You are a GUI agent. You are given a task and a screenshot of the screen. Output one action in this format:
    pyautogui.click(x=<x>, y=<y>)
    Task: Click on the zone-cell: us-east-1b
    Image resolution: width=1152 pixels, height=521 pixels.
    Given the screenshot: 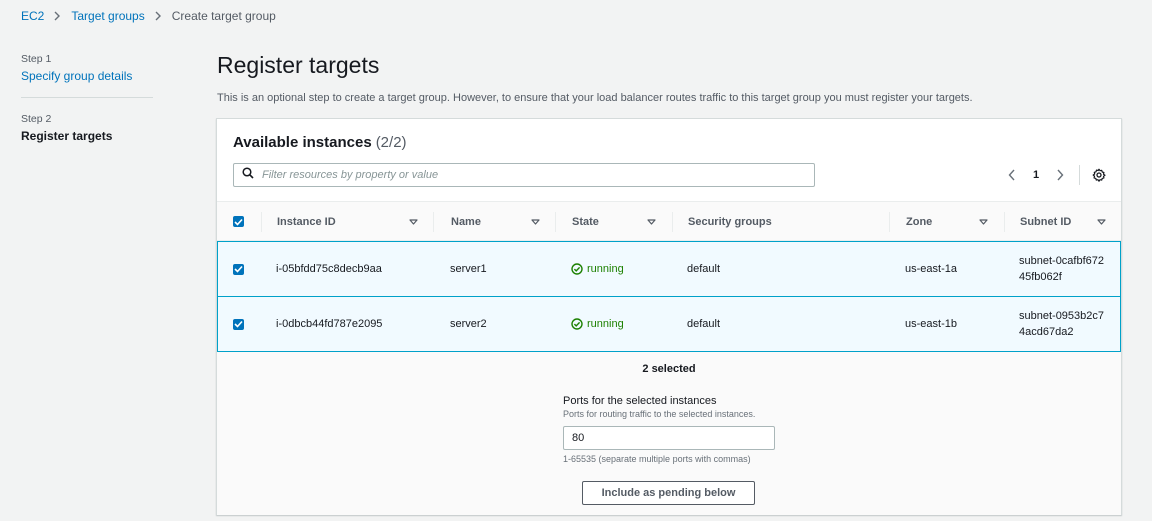 What is the action you would take?
    pyautogui.click(x=931, y=324)
    